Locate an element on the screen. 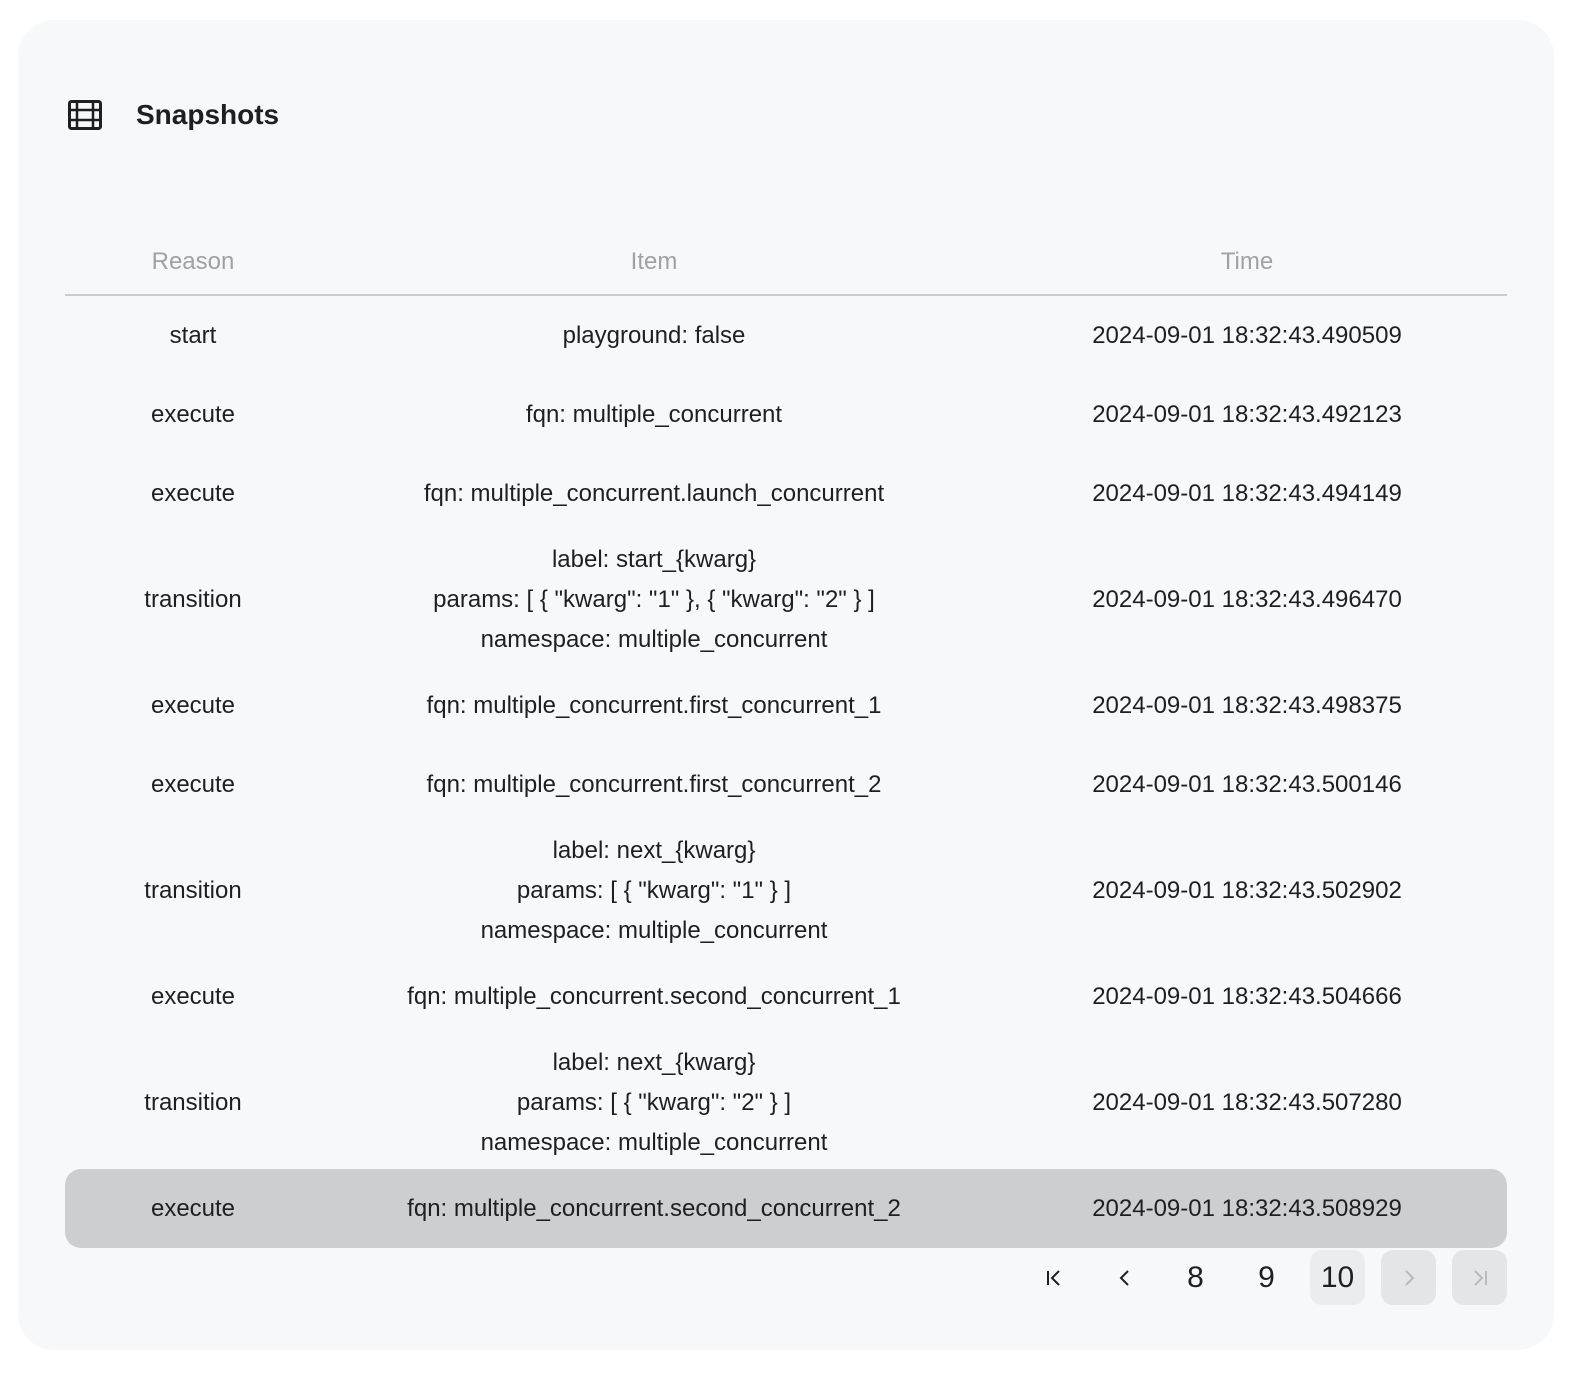 This screenshot has height=1386, width=1592. previous-page-button is located at coordinates (1124, 1277).